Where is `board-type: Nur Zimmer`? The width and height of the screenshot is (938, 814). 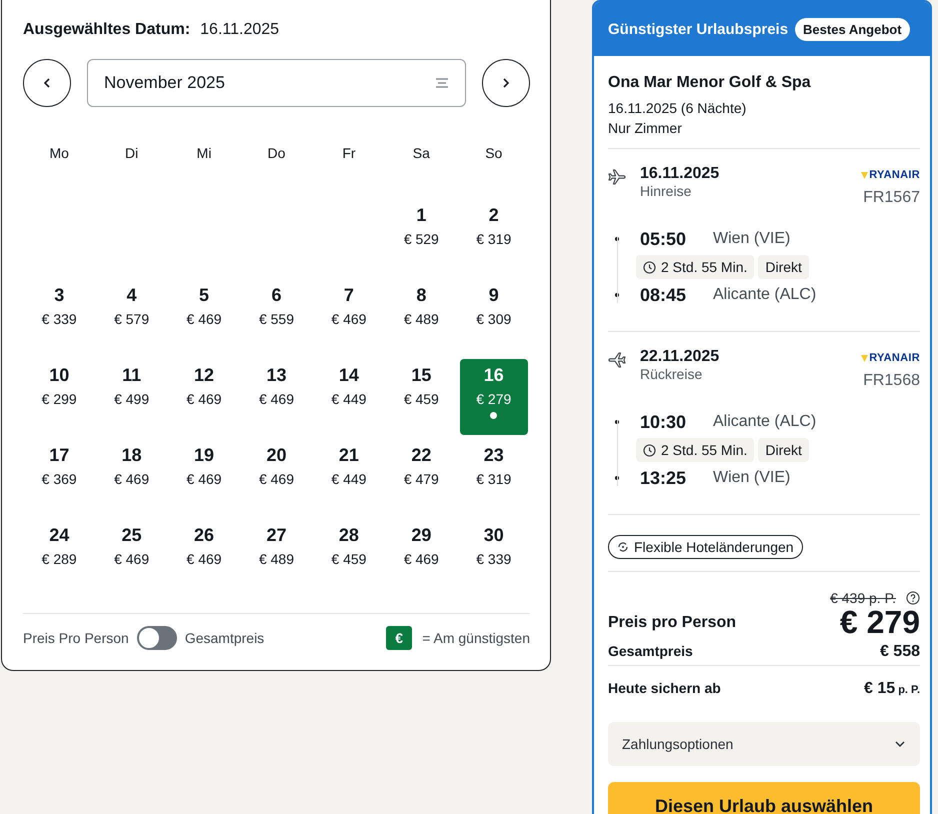 board-type: Nur Zimmer is located at coordinates (645, 128).